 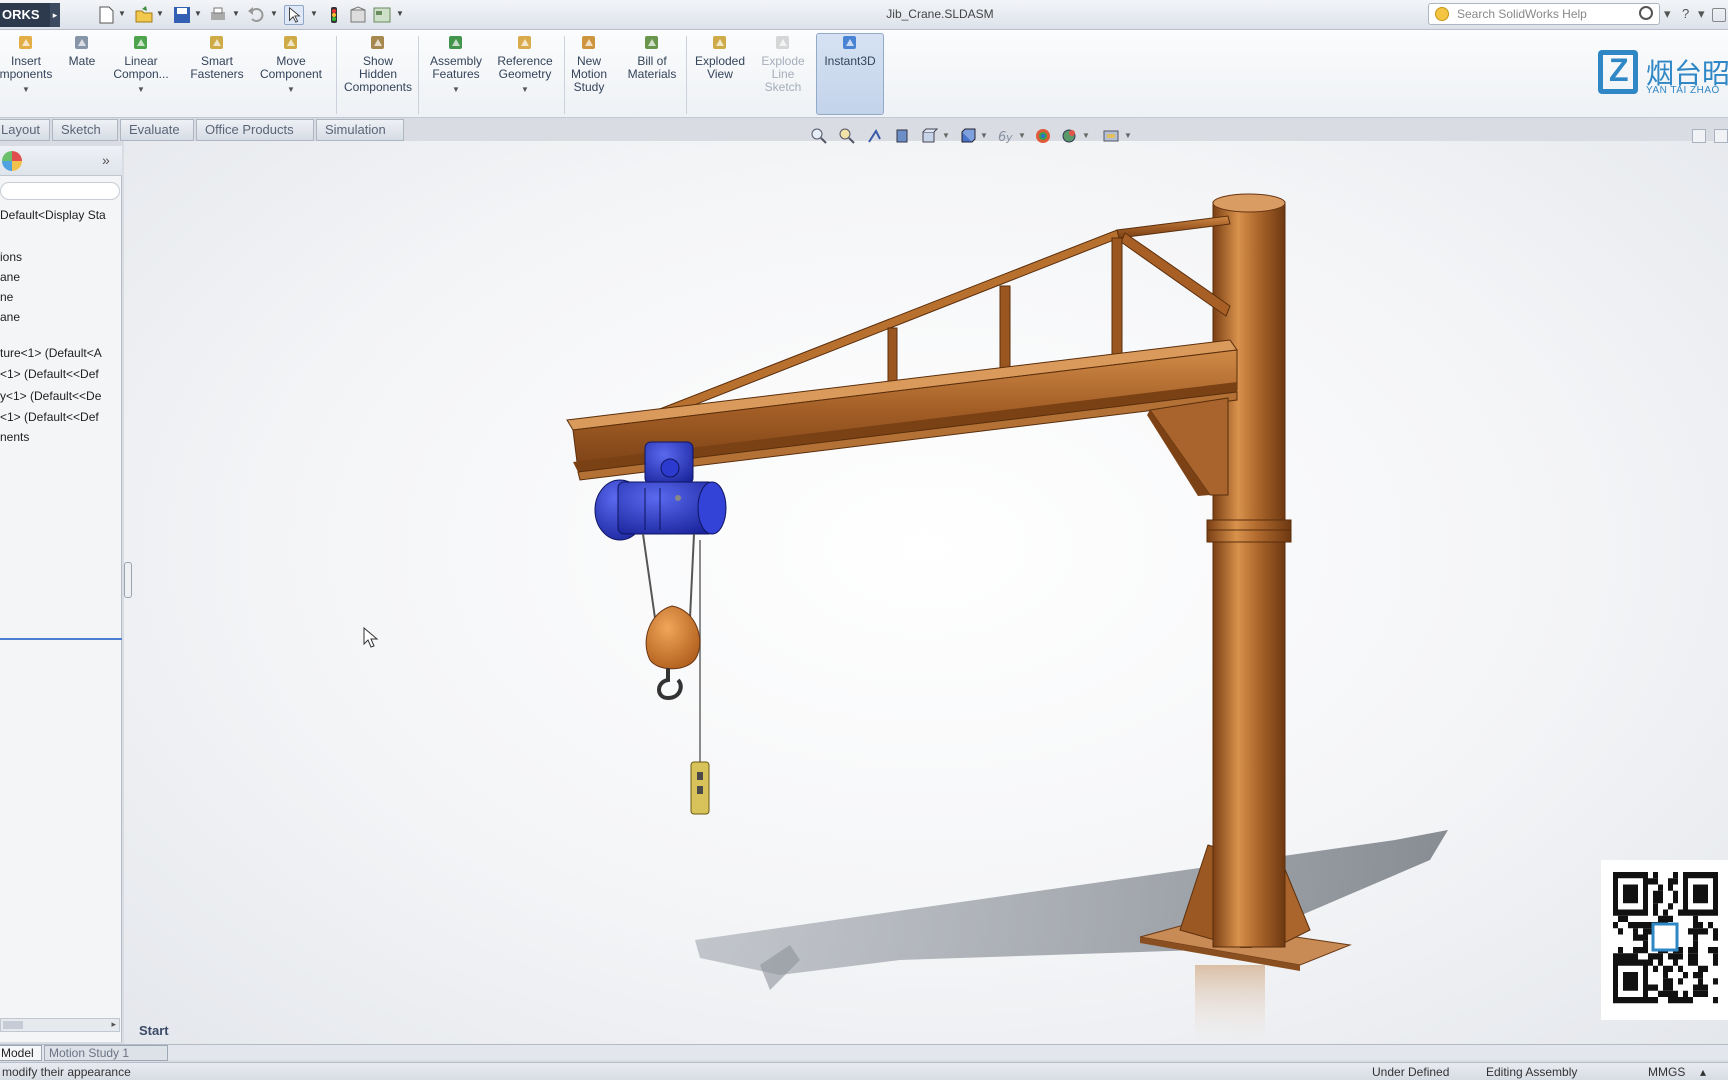 What do you see at coordinates (25, 130) in the screenshot?
I see `tab-layout: Layout` at bounding box center [25, 130].